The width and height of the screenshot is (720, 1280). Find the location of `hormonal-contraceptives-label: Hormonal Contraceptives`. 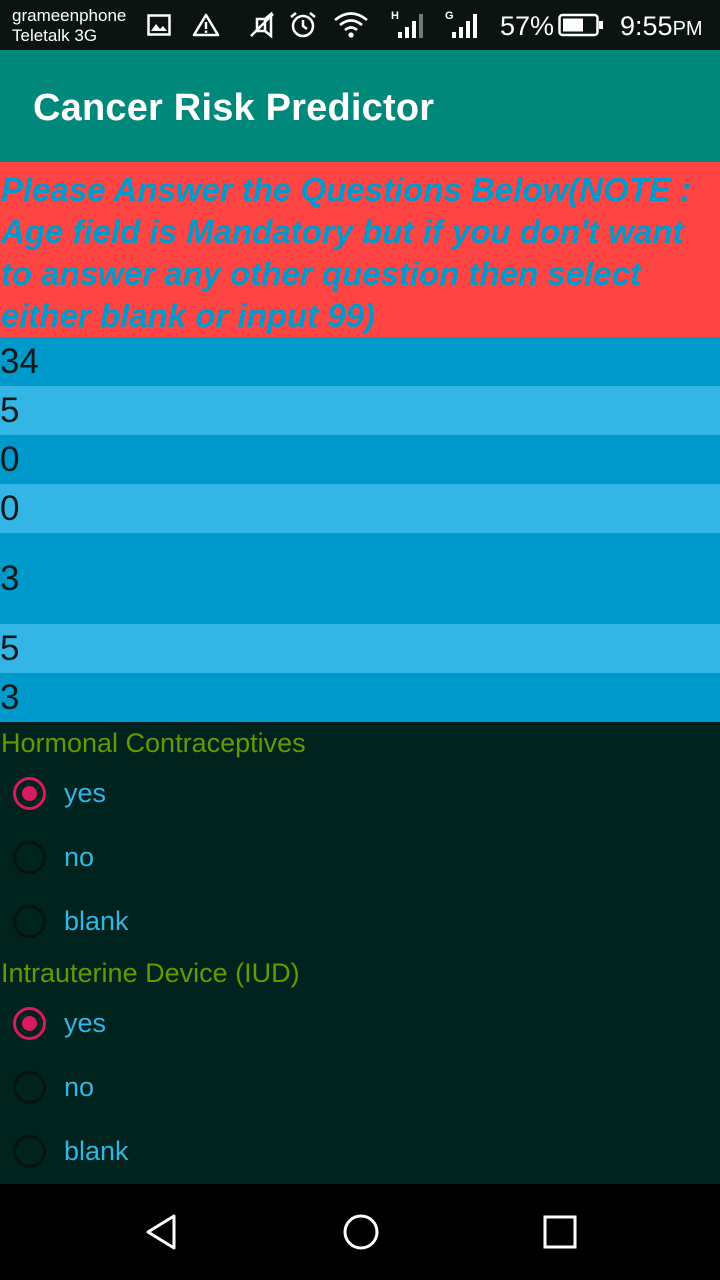

hormonal-contraceptives-label: Hormonal Contraceptives is located at coordinates (153, 743).